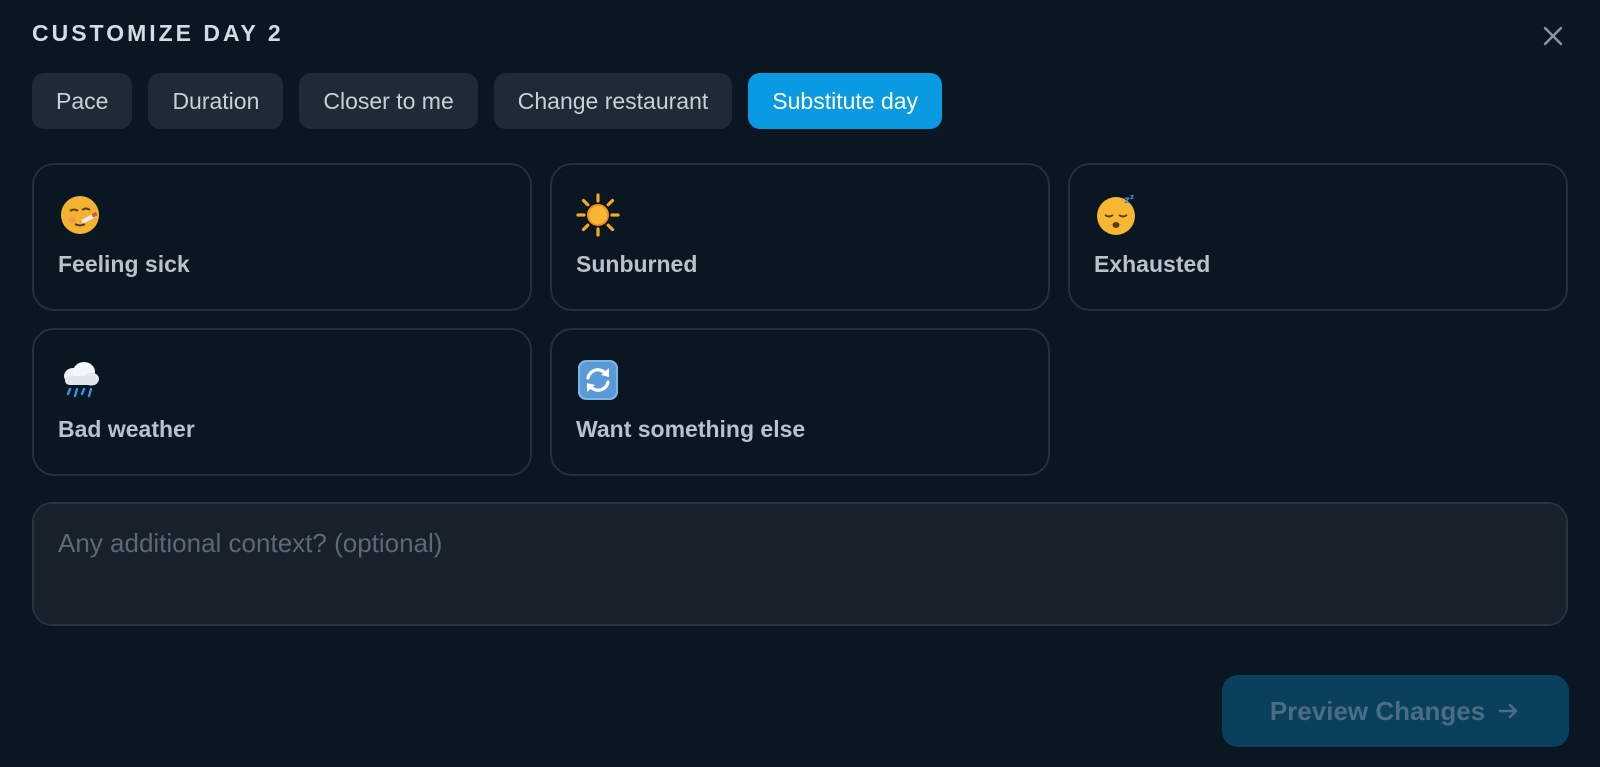 The height and width of the screenshot is (767, 1600). Describe the element at coordinates (158, 33) in the screenshot. I see `dialog-title: CUSTOMIZE DAY 2` at that location.